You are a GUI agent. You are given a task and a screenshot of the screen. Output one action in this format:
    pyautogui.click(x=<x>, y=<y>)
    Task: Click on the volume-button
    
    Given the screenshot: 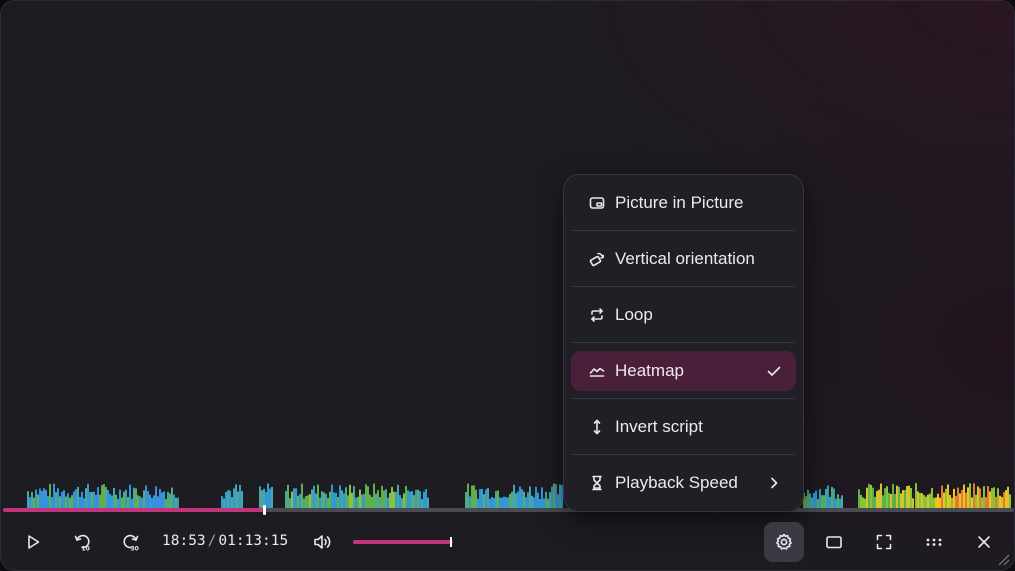 What is the action you would take?
    pyautogui.click(x=322, y=542)
    